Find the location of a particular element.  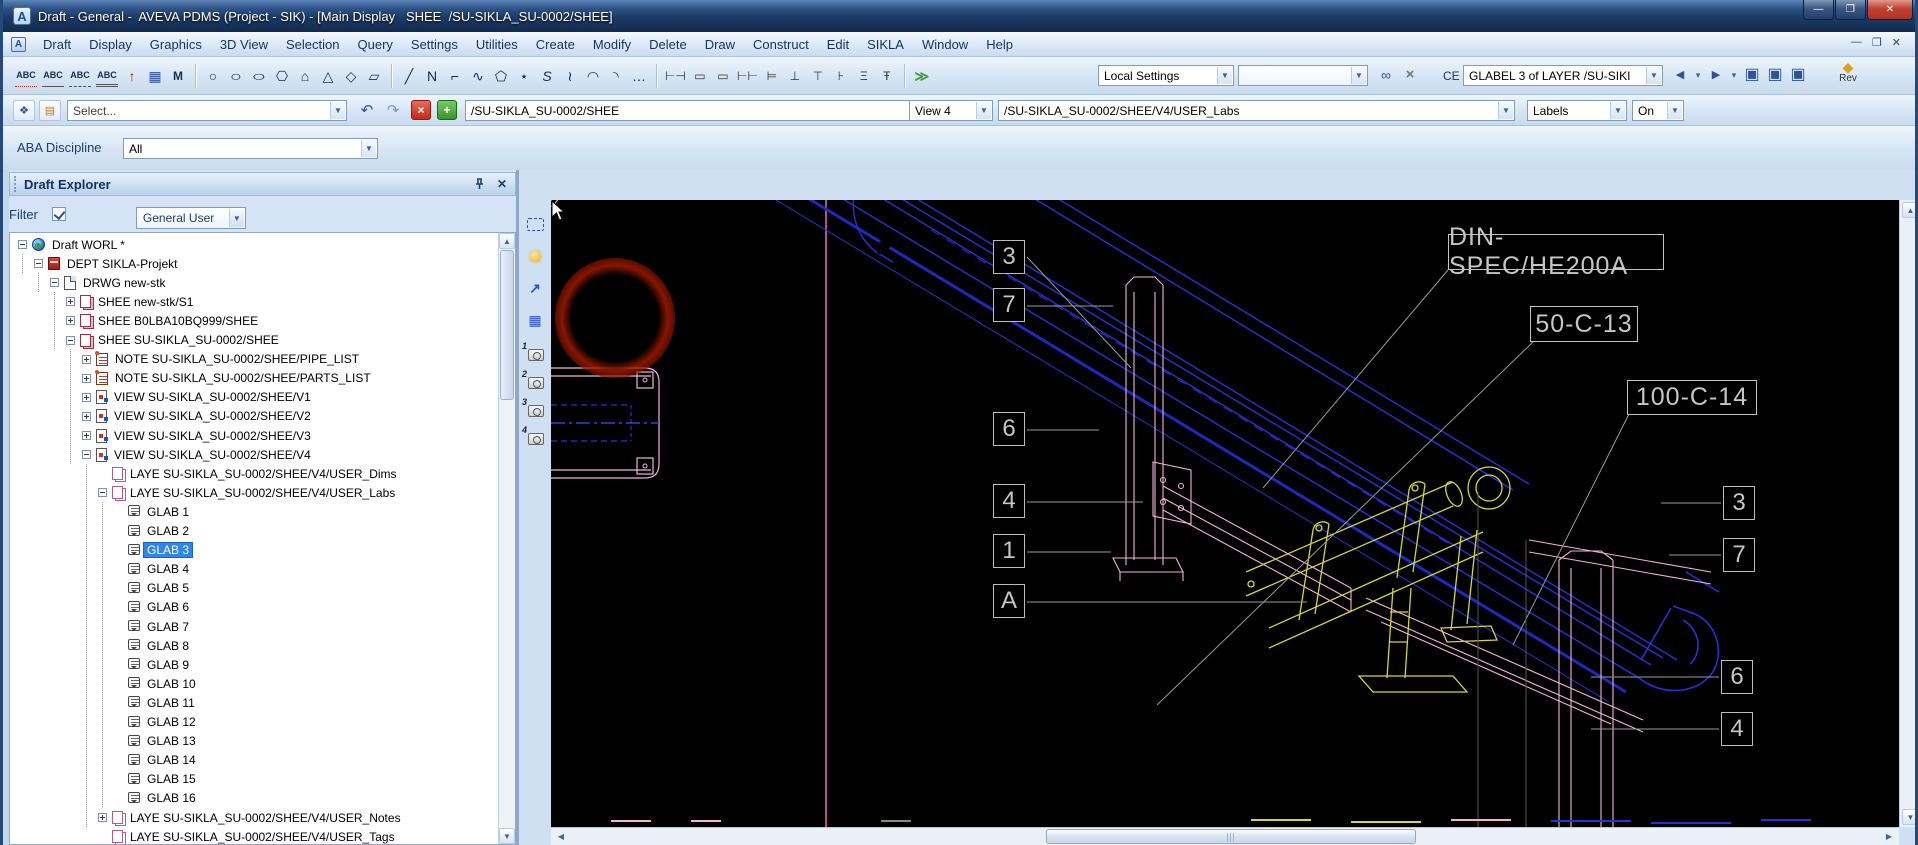

tree-item-dept-sikla-projekt: DEPT SIKLA-Projekt is located at coordinates (107, 263).